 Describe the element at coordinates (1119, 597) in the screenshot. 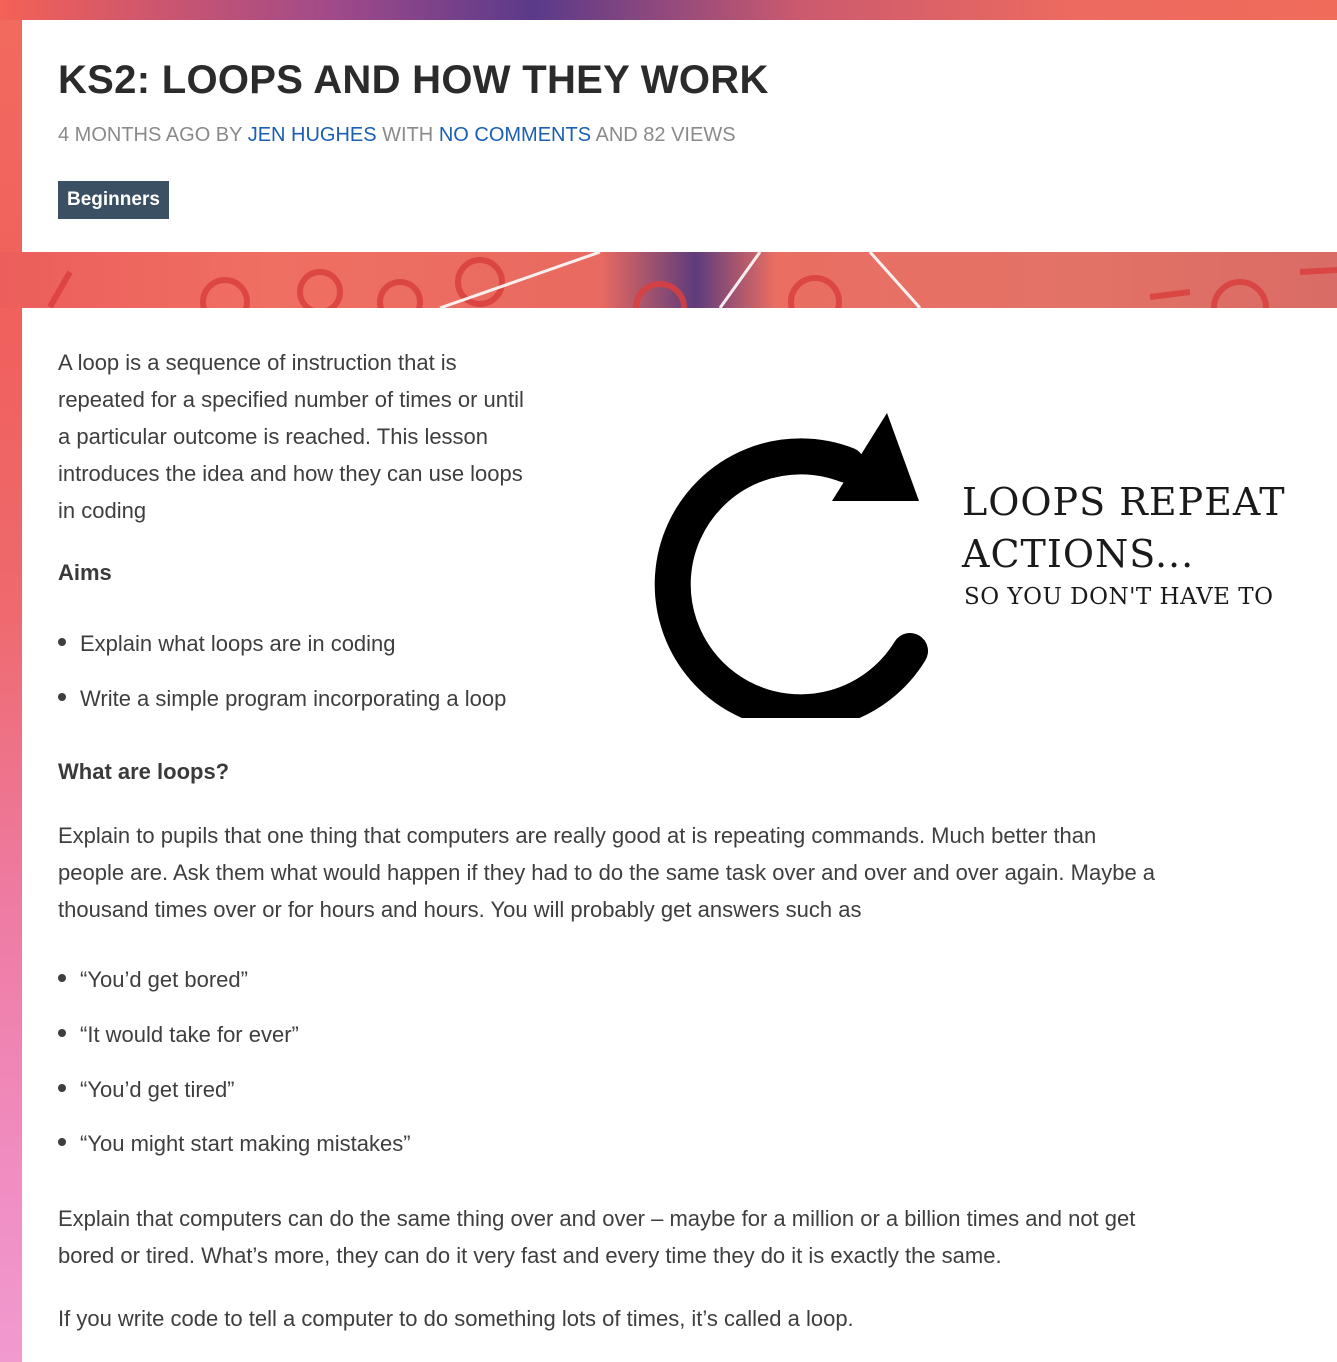

I see `loops-graphic-subline: SO YOU DON'T HAVE TO` at that location.